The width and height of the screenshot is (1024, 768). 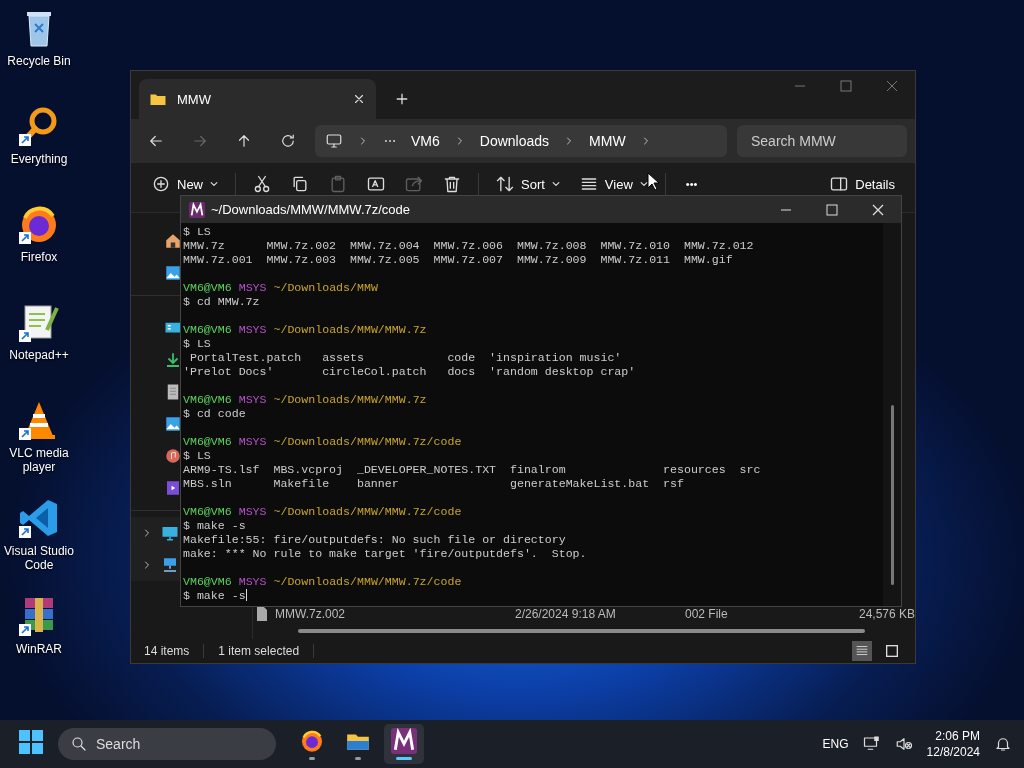 I want to click on computer-icon, so click(x=170, y=533).